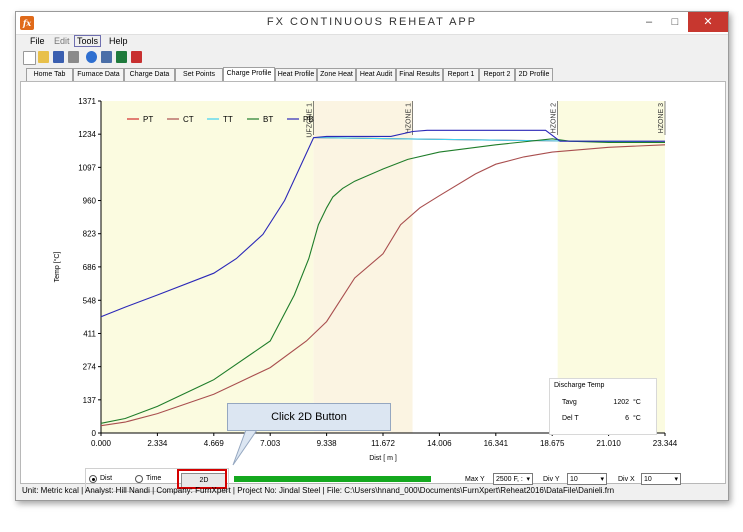 This screenshot has height=532, width=743. I want to click on tab-furnace-data: Furnace Data, so click(98, 75).